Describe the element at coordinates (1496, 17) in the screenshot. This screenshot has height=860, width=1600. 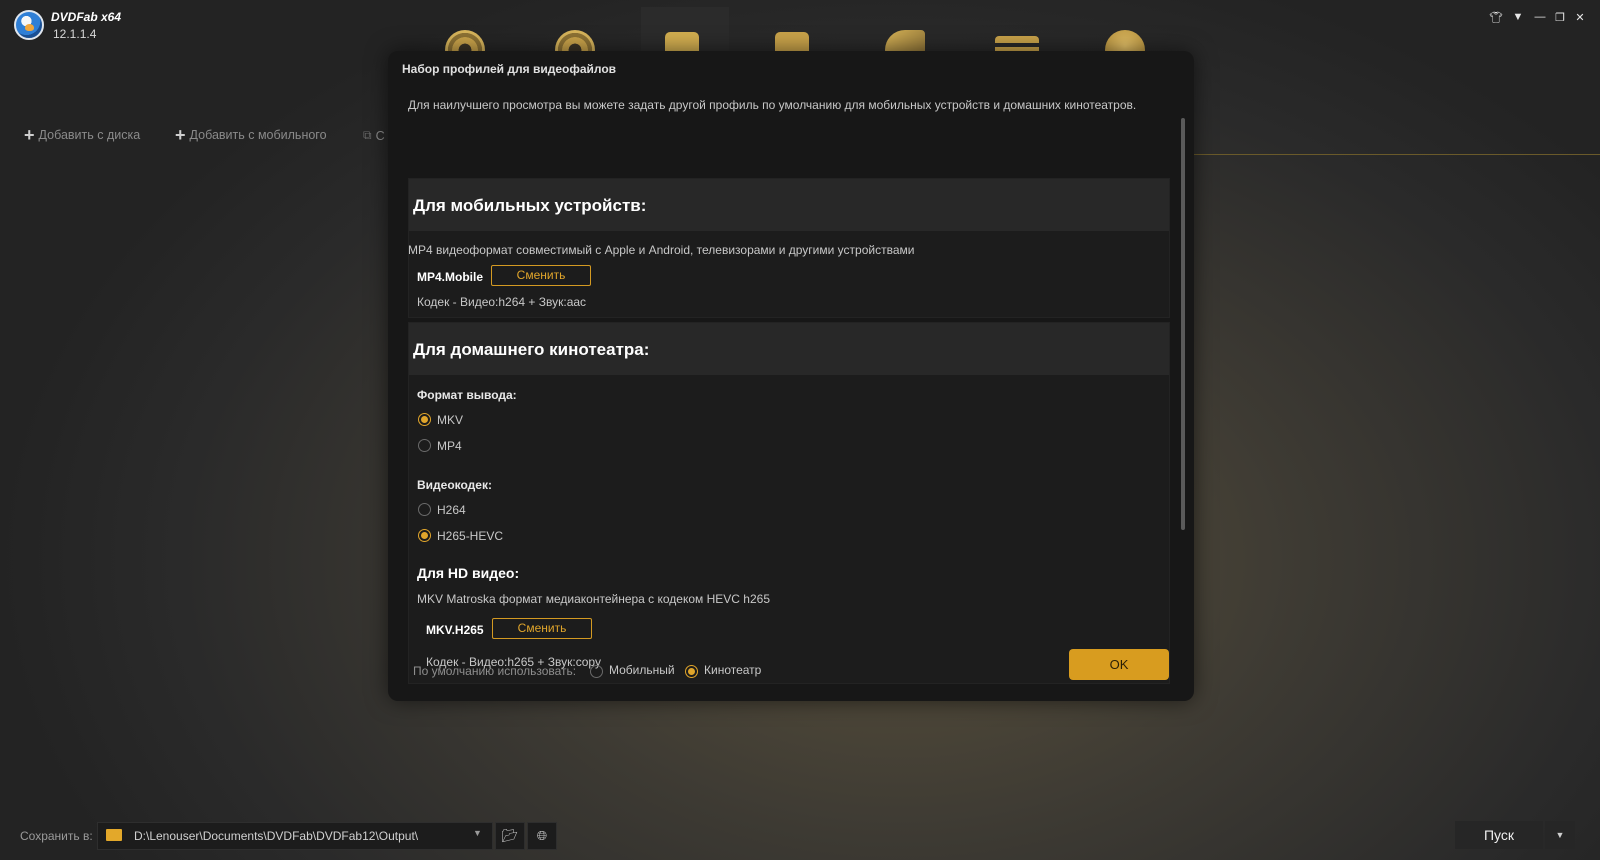
I see `skin-icon: 👕︎` at that location.